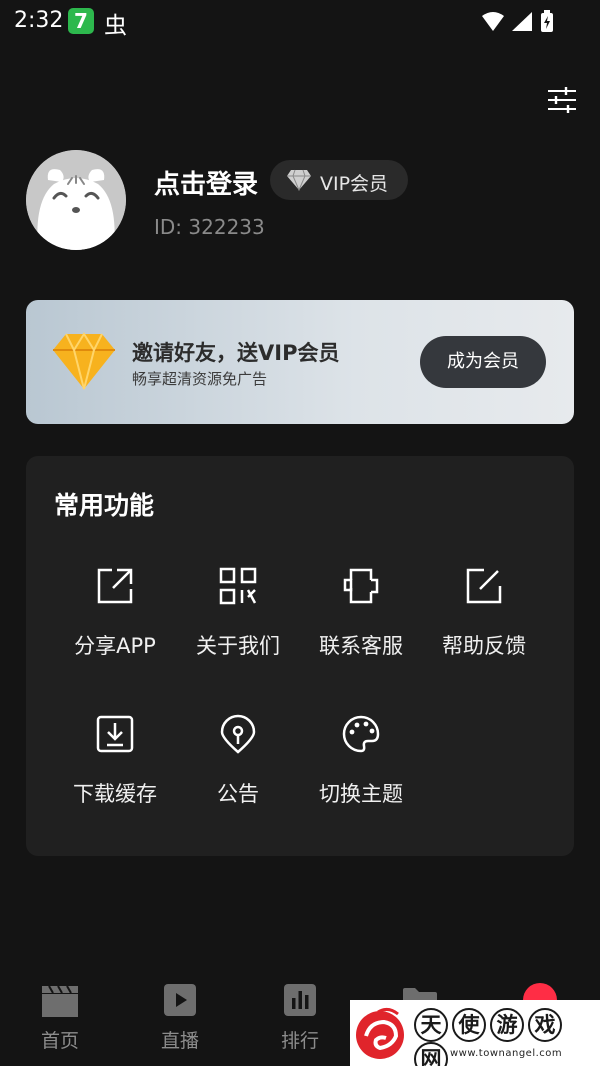 The height and width of the screenshot is (1066, 600). Describe the element at coordinates (300, 1000) in the screenshot. I see `chart-icon` at that location.